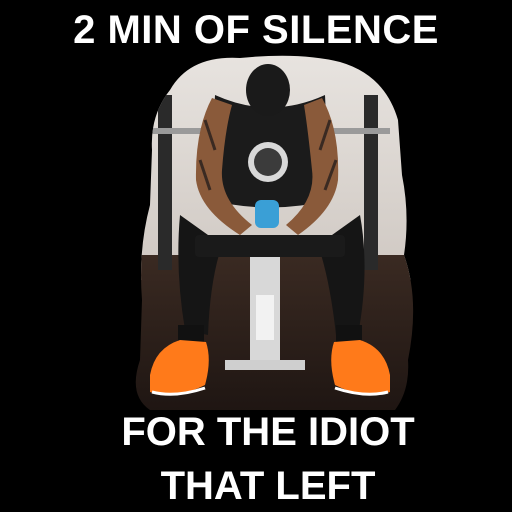  What do you see at coordinates (256, 30) in the screenshot?
I see `top-caption: 2 MIN OF SILENCE` at bounding box center [256, 30].